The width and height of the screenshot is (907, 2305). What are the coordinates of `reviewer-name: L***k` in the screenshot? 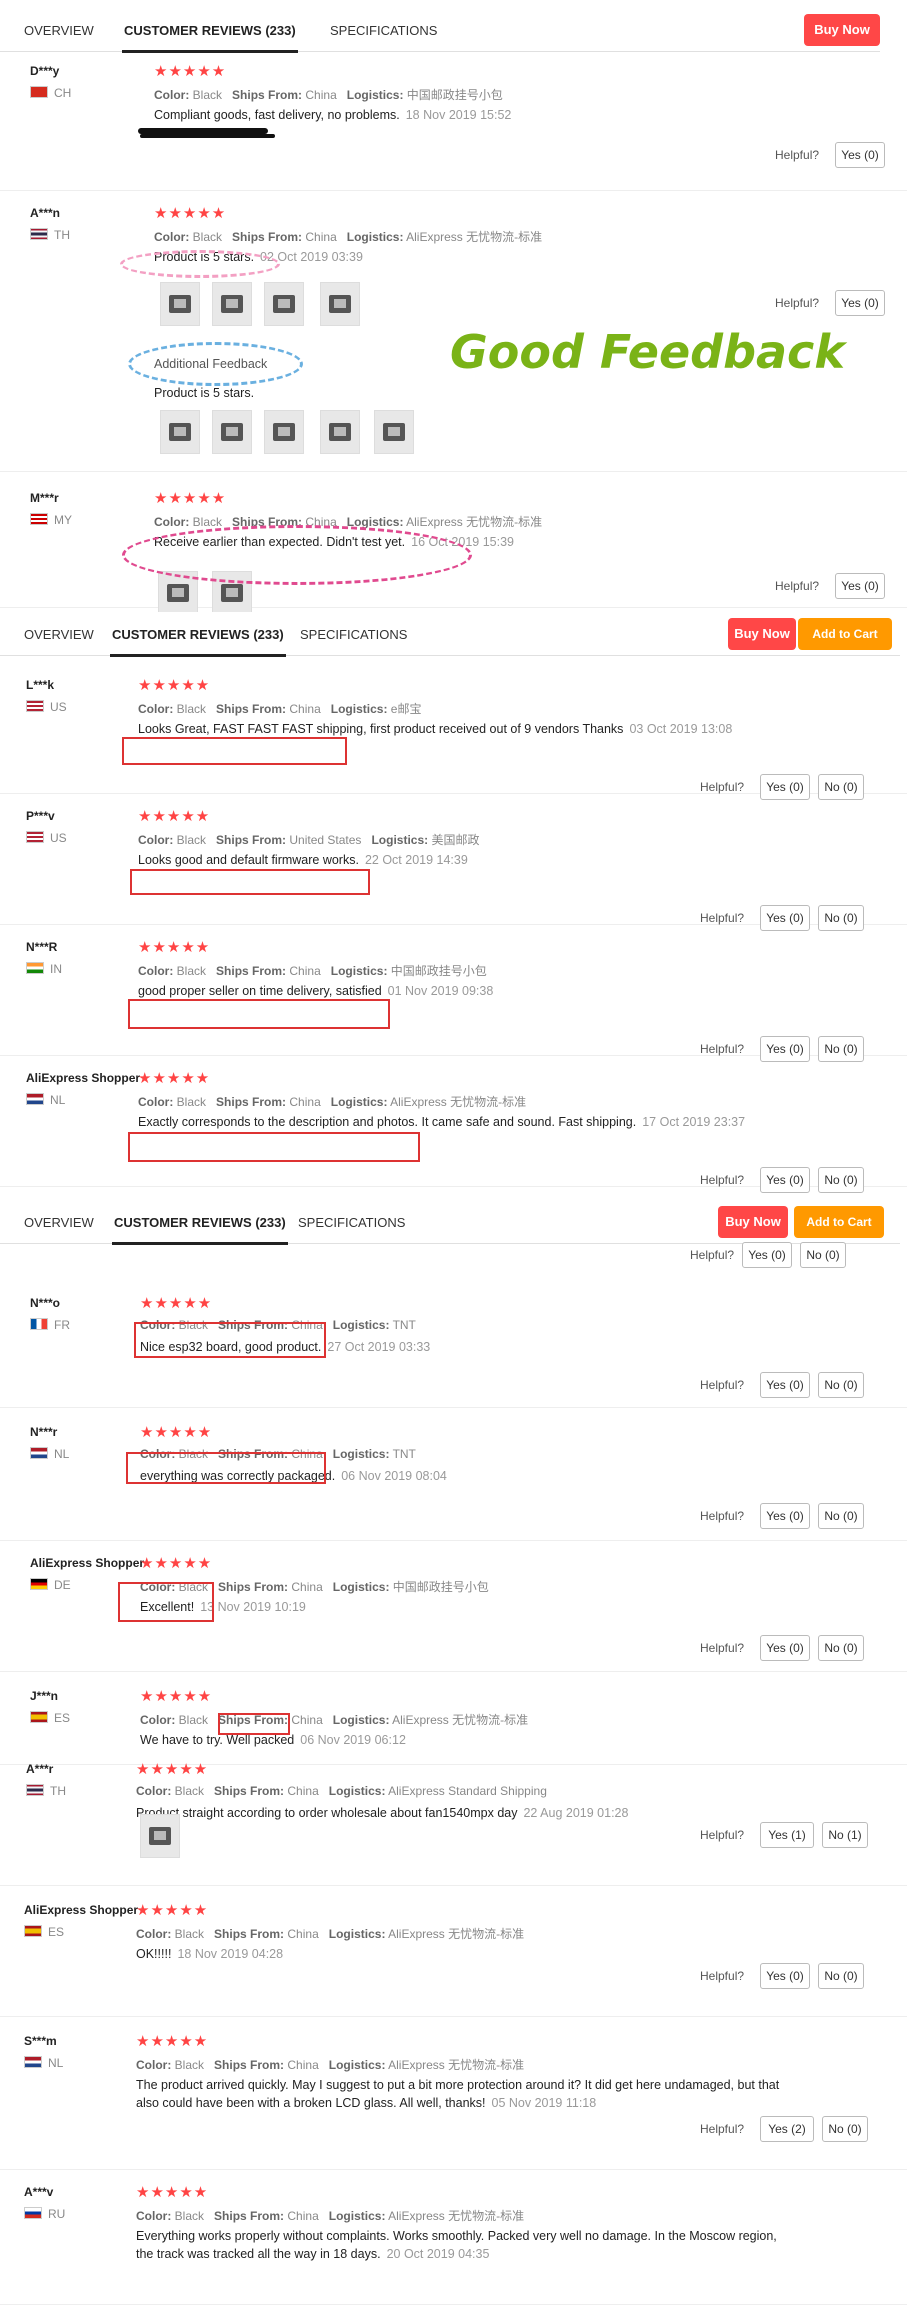 It's located at (40, 685).